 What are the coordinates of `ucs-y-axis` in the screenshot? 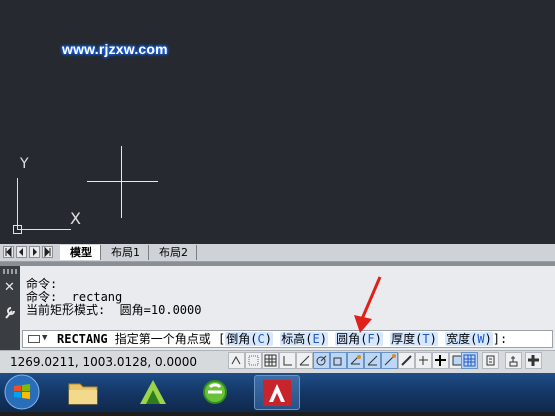 It's located at (17, 204).